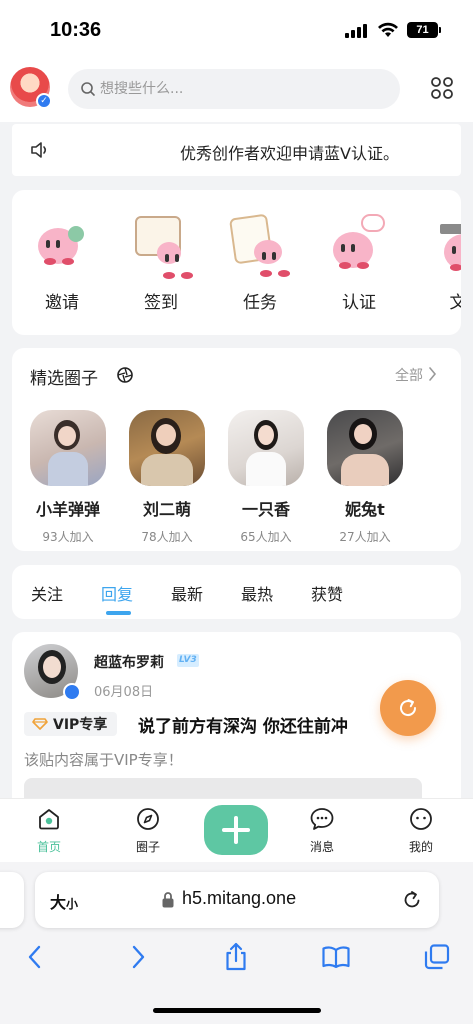 The image size is (473, 1024). I want to click on circle-item: 一只香 65人加入, so click(266, 477).